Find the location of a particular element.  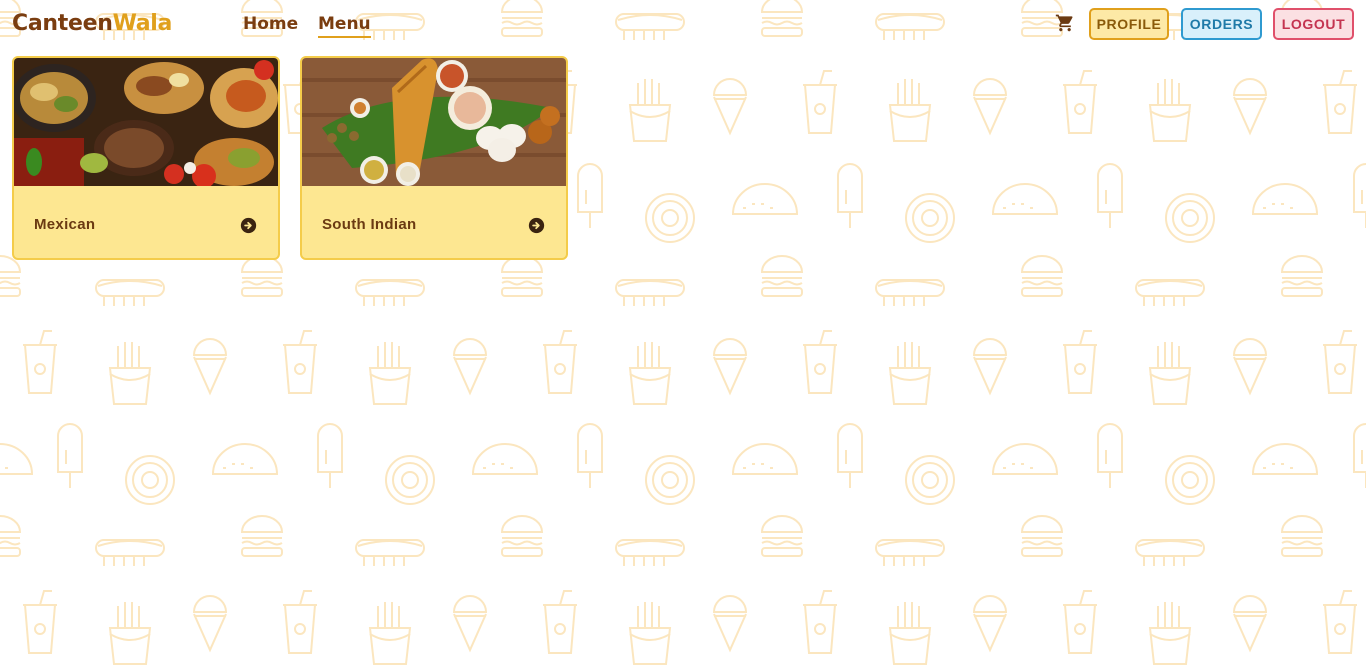

brand-name-part1: Canteen is located at coordinates (62, 23).